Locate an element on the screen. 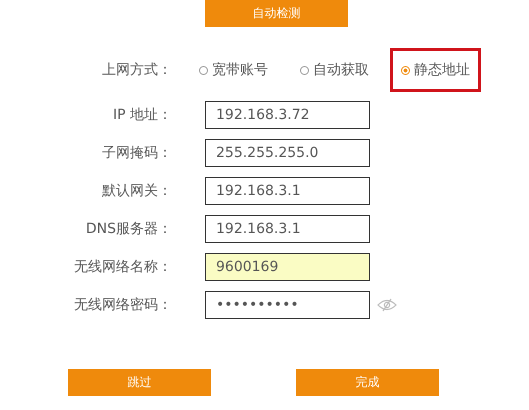 The height and width of the screenshot is (410, 529). field-label: 默认网关： is located at coordinates (137, 191).